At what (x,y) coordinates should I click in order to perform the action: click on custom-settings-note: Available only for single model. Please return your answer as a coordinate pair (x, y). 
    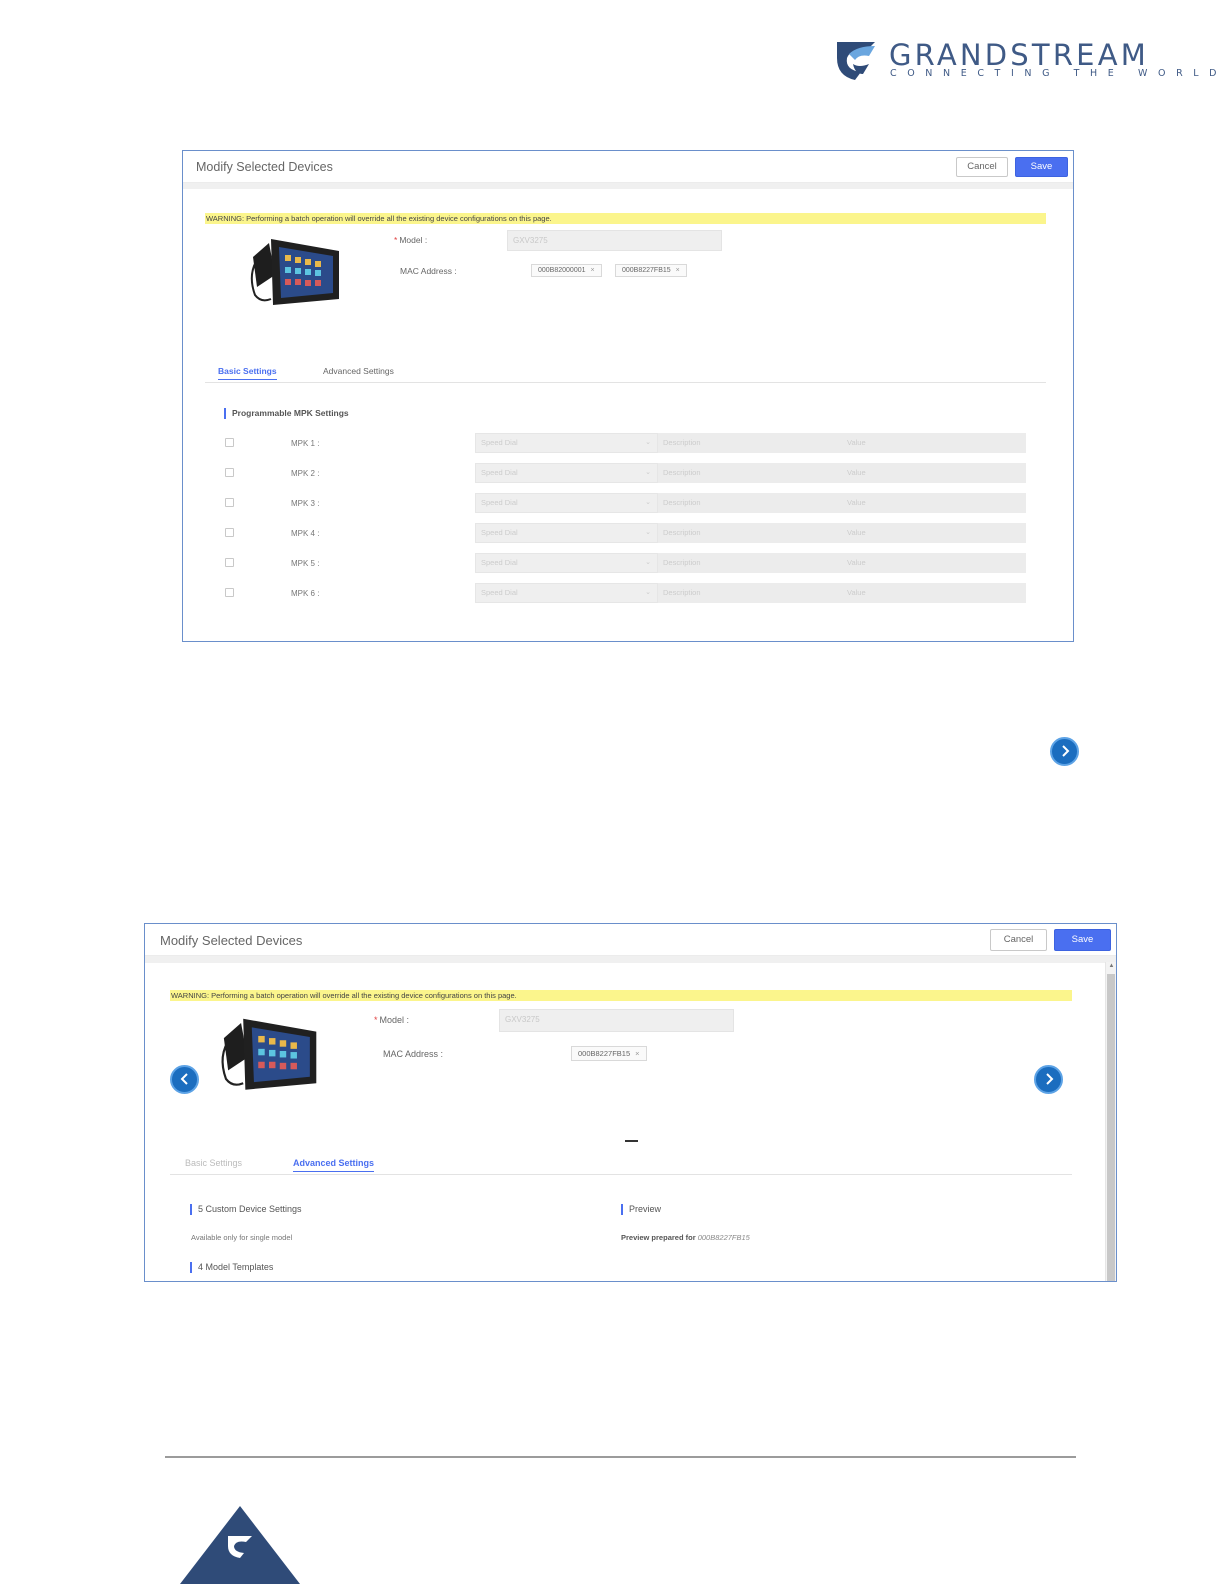
    Looking at the image, I should click on (242, 1237).